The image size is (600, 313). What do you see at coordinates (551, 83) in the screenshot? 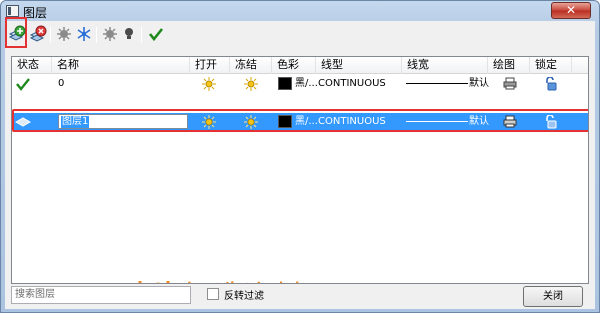
I see `unlocked-padlock-icon` at bounding box center [551, 83].